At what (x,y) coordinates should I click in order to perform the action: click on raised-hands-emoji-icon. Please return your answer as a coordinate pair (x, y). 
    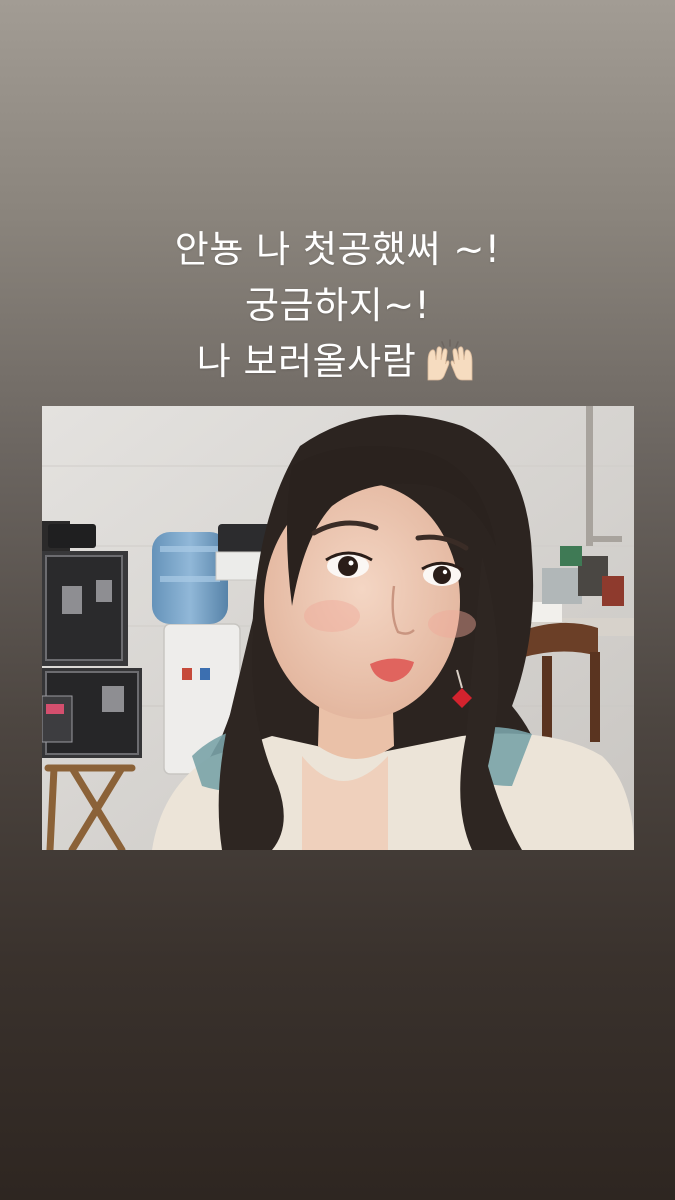
    Looking at the image, I should click on (450, 360).